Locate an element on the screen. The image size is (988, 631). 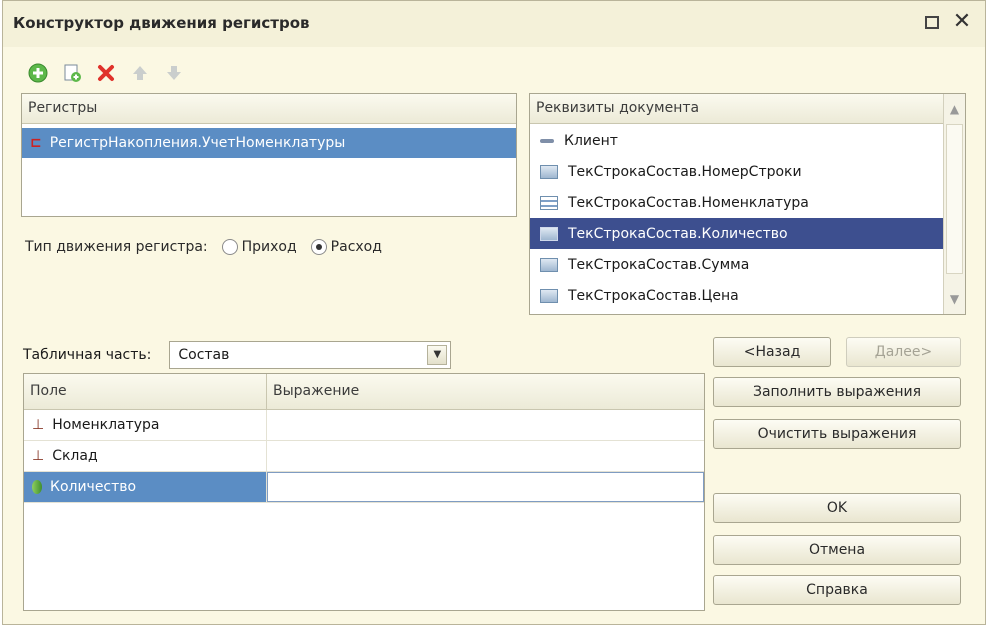
clear-expressions-button: Очистить выражения is located at coordinates (837, 434).